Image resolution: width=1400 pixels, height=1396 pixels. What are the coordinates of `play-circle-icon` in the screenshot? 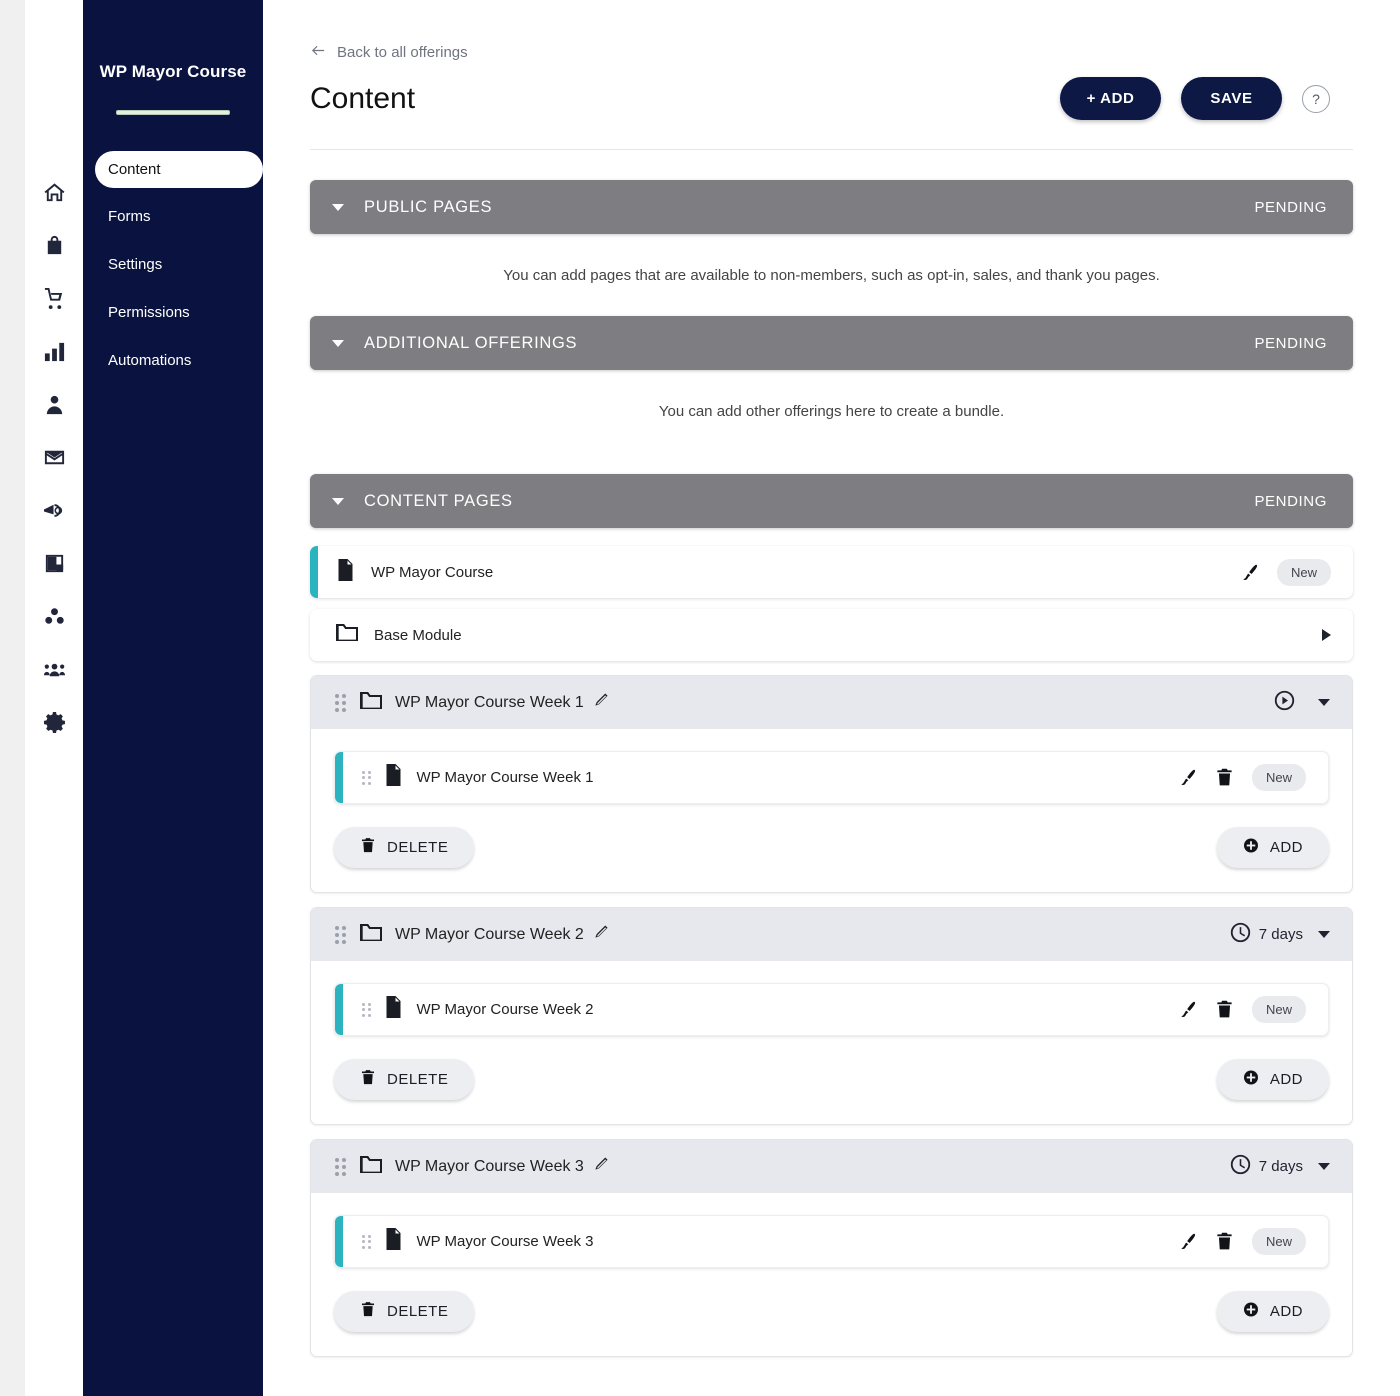 It's located at (1284, 702).